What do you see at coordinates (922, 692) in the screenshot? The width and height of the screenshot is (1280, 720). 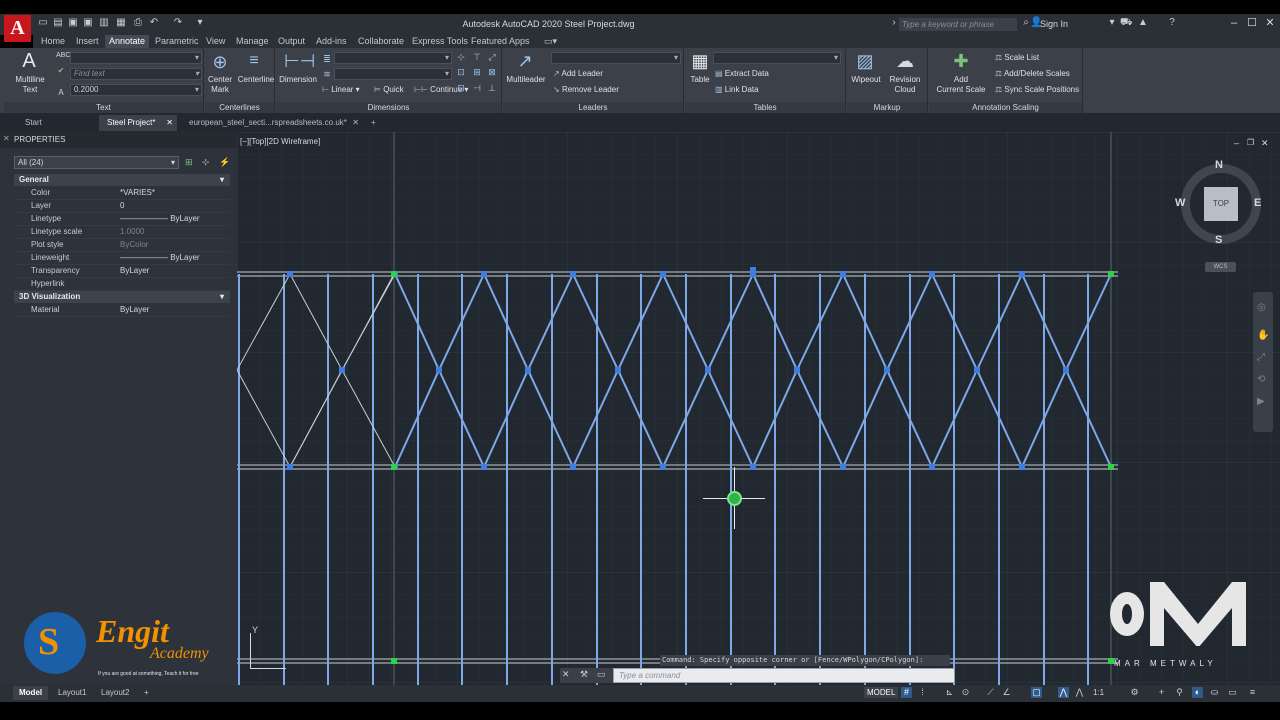 I see `snap-icon: ⁞` at bounding box center [922, 692].